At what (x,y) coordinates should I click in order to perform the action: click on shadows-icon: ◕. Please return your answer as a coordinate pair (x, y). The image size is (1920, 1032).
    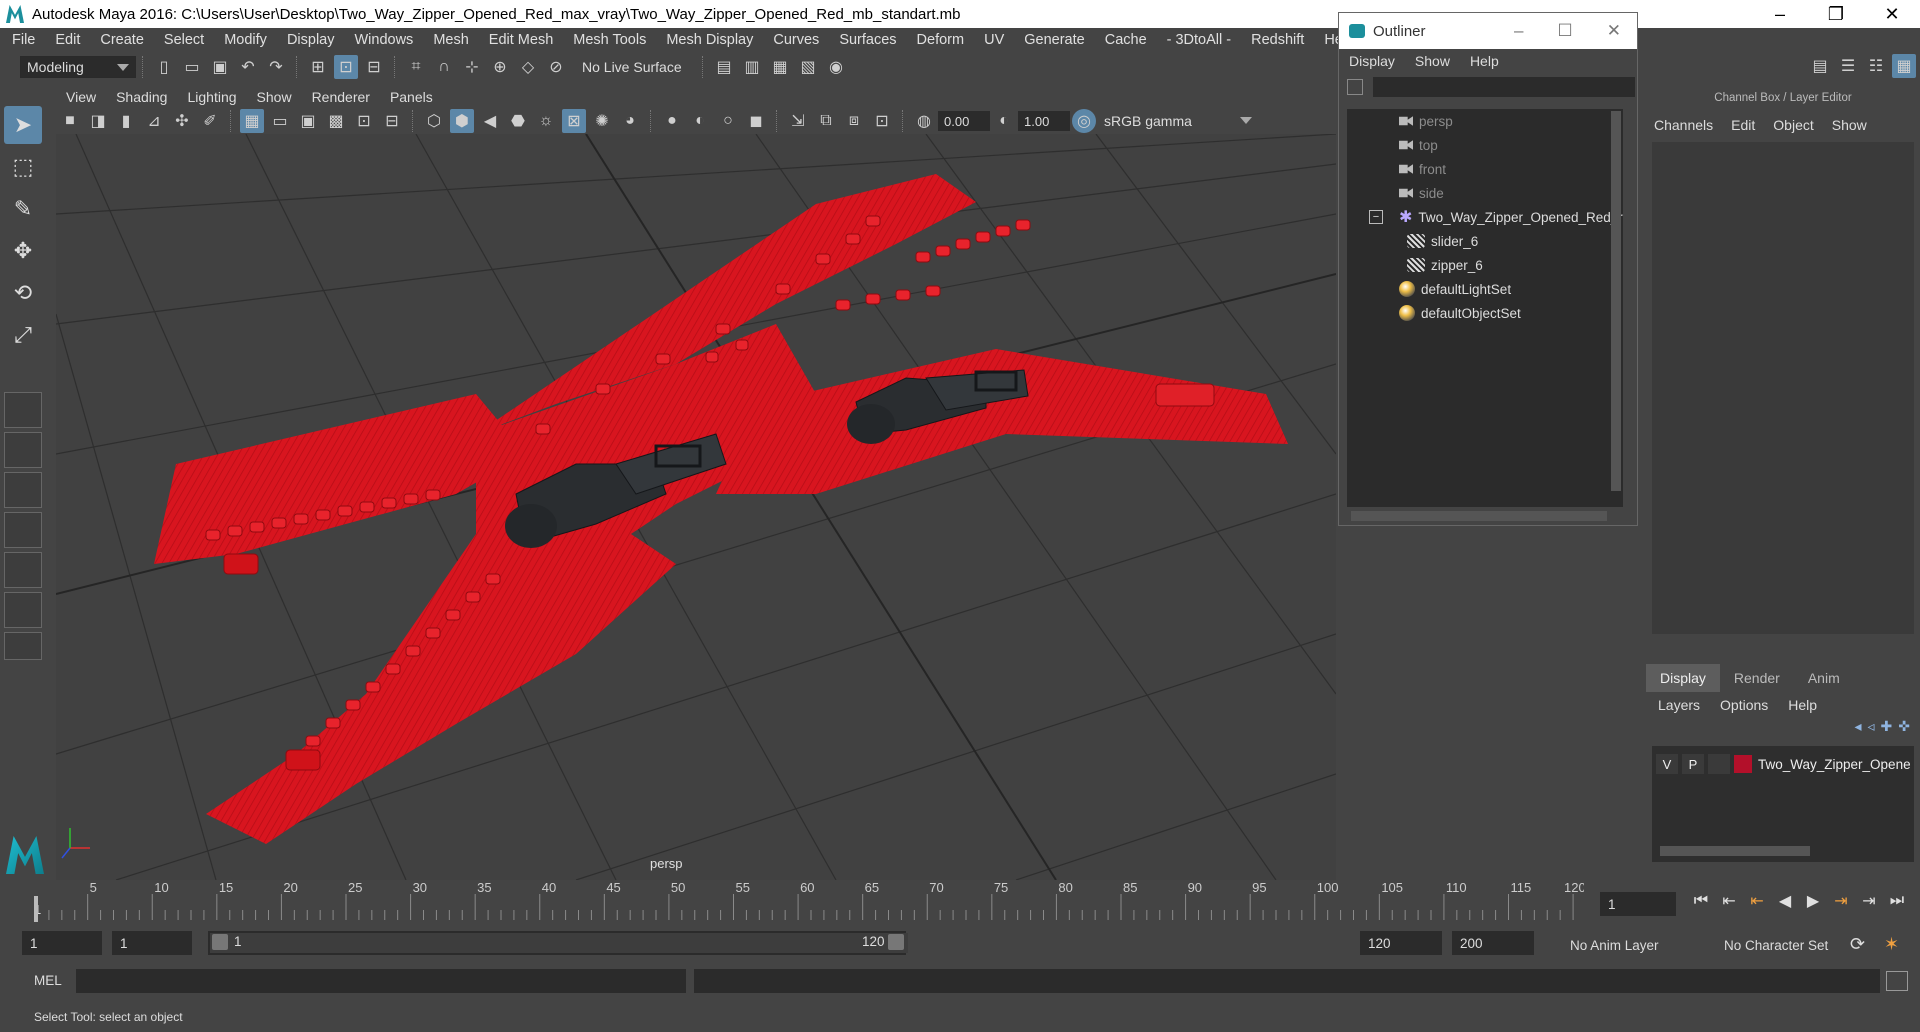
    Looking at the image, I should click on (630, 121).